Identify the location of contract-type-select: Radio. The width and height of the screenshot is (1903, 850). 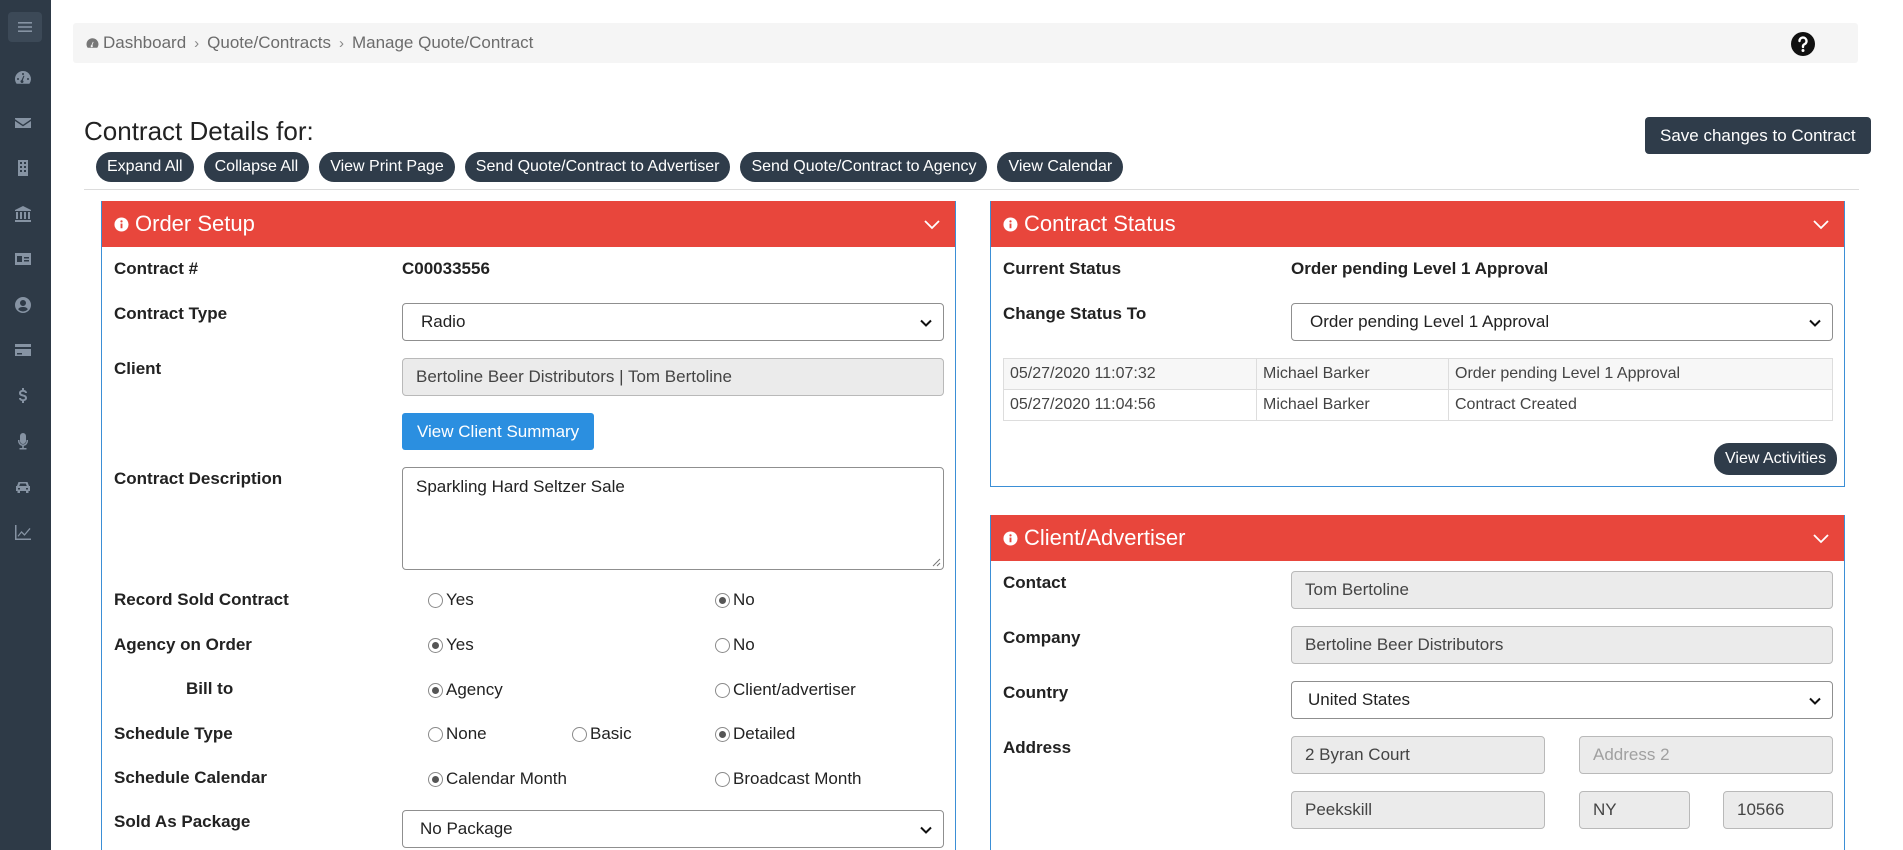
(673, 322).